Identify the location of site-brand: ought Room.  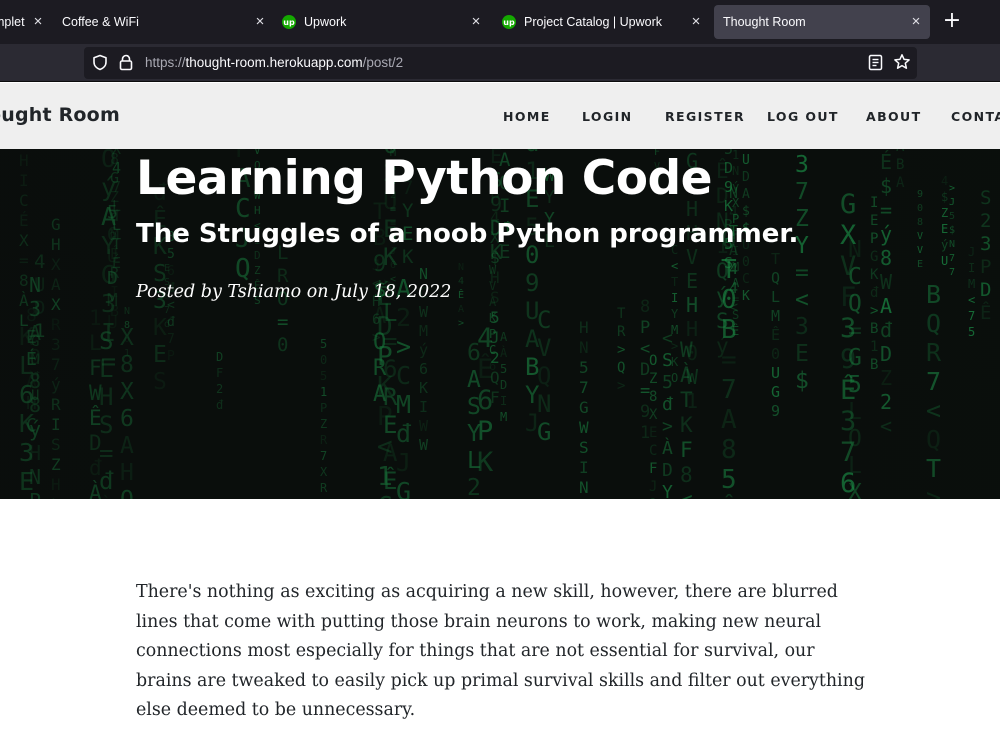
(60, 115).